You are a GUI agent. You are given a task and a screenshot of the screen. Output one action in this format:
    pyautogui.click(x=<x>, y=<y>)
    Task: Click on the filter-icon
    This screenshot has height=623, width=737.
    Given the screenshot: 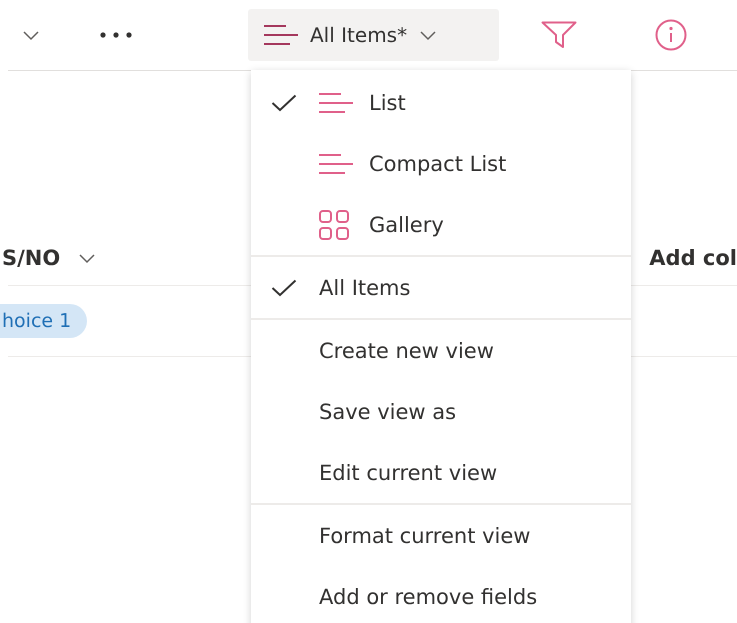 What is the action you would take?
    pyautogui.click(x=559, y=35)
    